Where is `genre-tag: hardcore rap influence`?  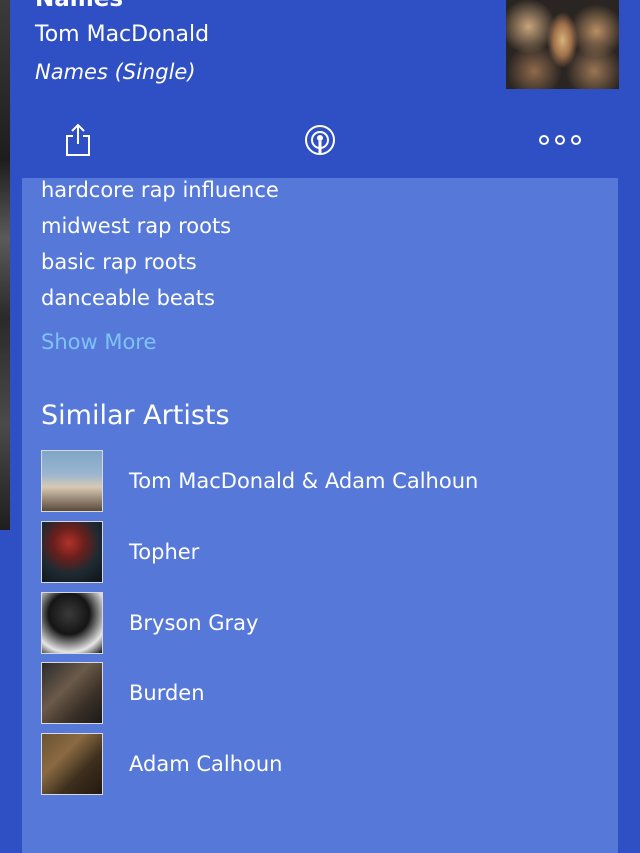 genre-tag: hardcore rap influence is located at coordinates (160, 190).